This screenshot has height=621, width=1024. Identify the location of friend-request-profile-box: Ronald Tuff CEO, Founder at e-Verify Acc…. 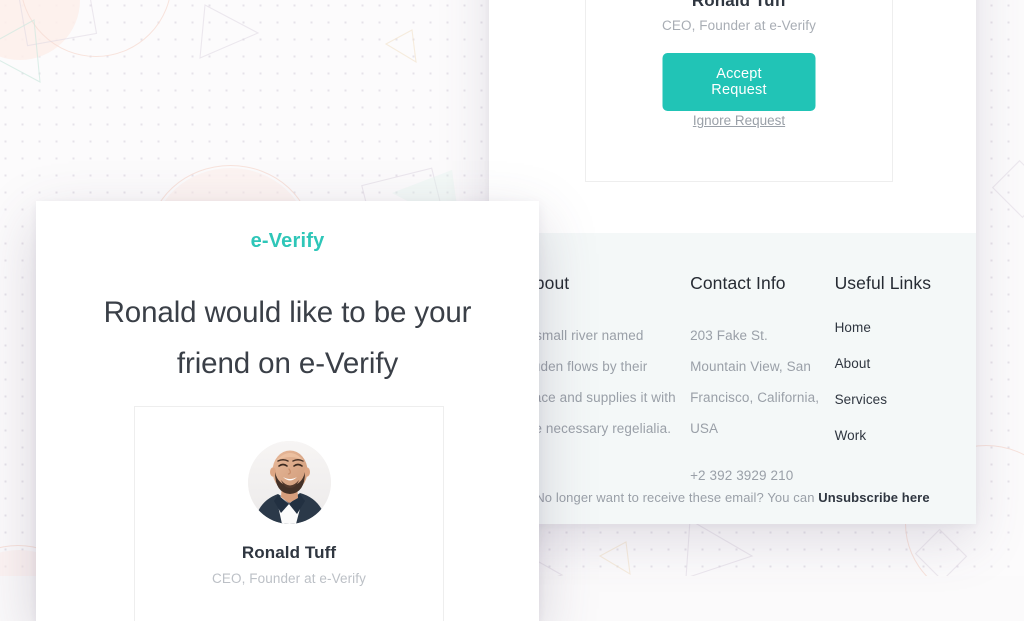
(739, 91).